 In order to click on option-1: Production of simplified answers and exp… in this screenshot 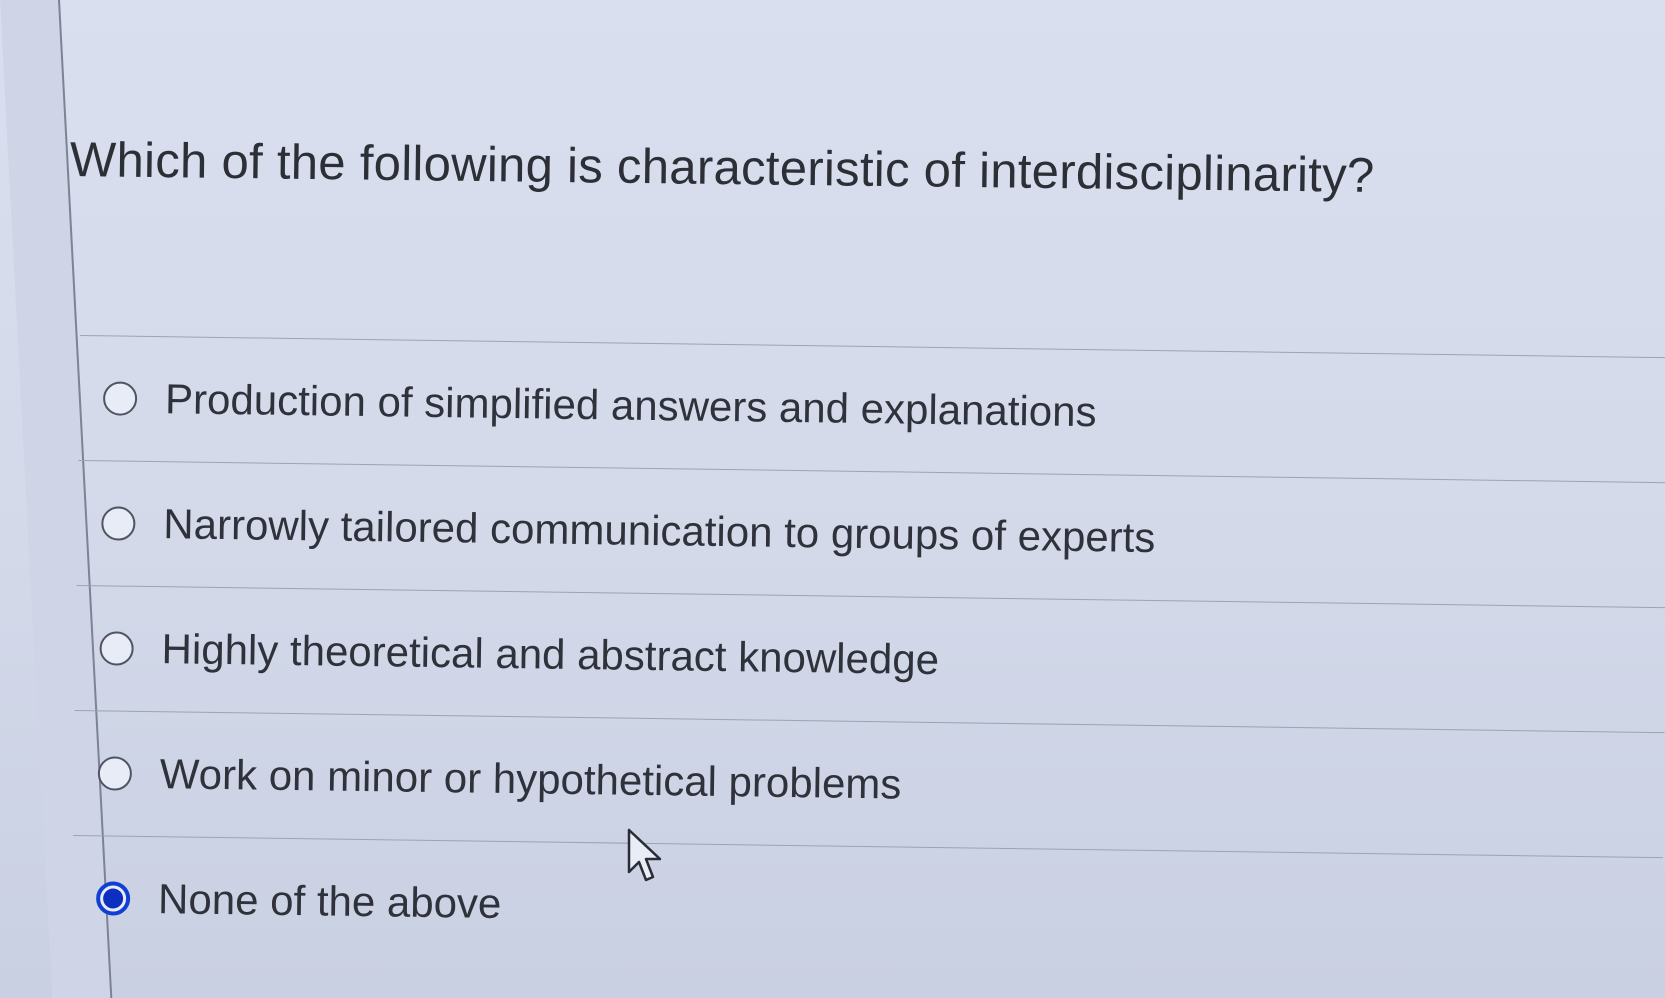, I will do `click(871, 409)`.